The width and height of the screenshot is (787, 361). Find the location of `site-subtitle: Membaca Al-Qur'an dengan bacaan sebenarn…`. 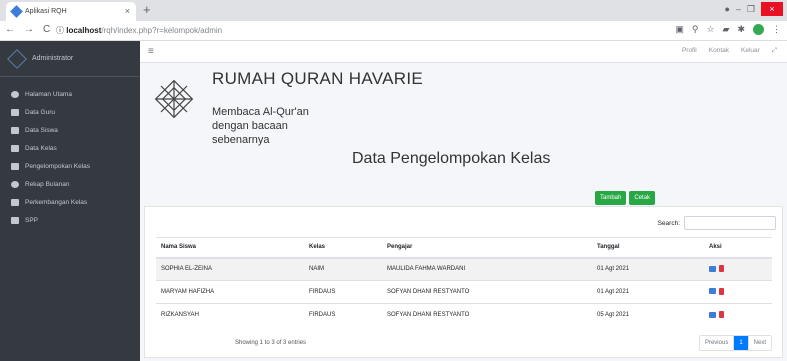

site-subtitle: Membaca Al-Qur'an dengan bacaan sebenarn… is located at coordinates (260, 126).